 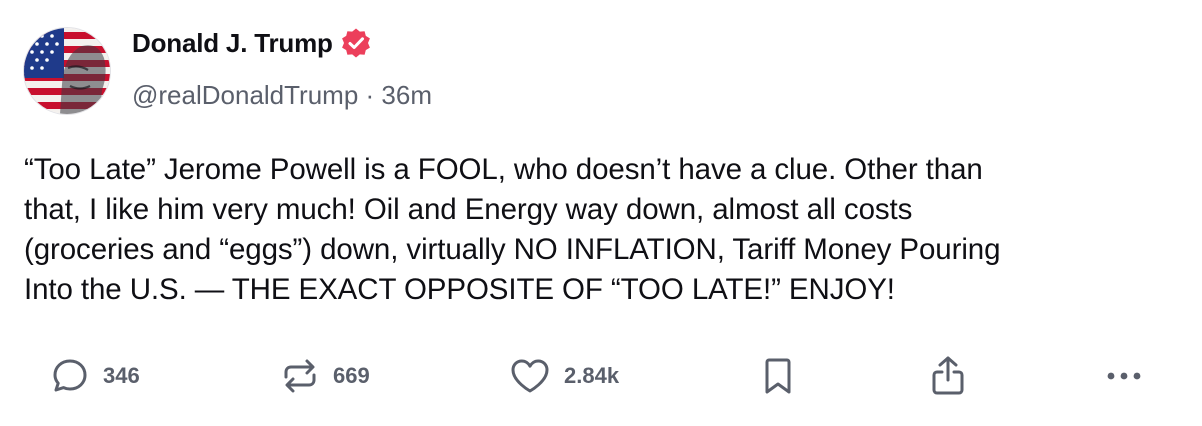 I want to click on repost-count: 669, so click(x=351, y=375).